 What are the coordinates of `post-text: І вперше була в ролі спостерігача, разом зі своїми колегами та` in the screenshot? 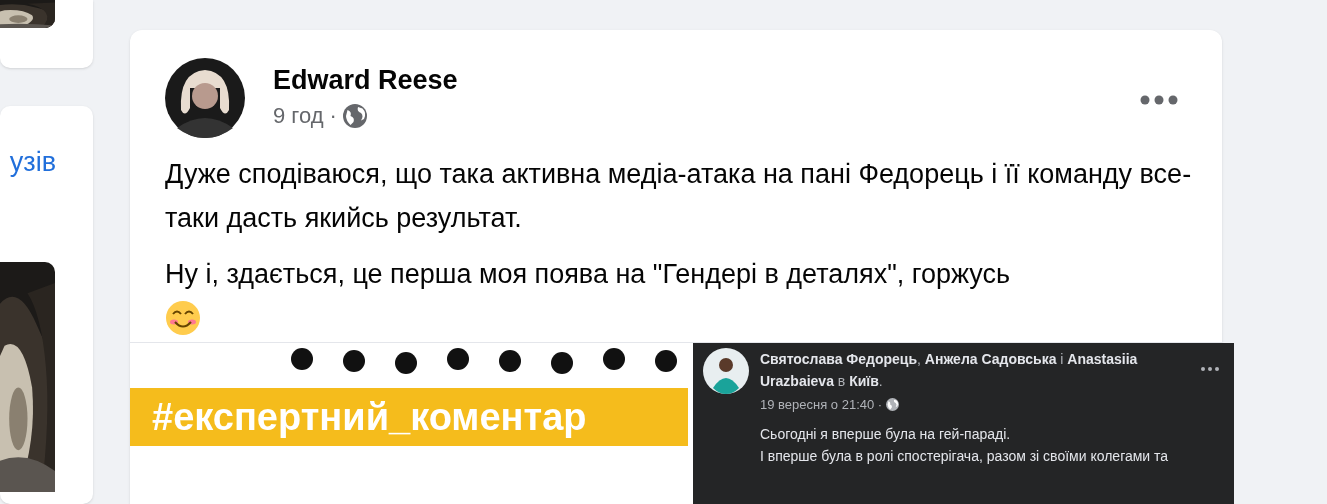 It's located at (965, 456).